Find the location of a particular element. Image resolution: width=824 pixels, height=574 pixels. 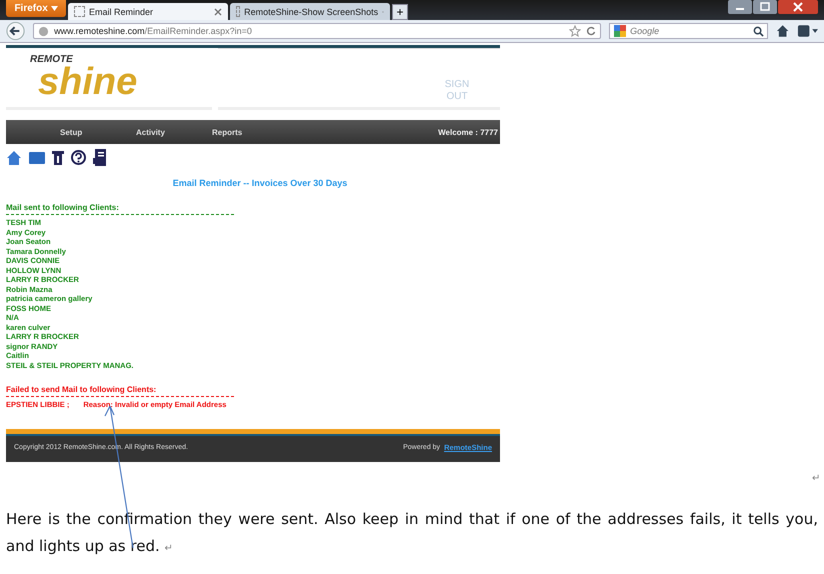

restore-icon is located at coordinates (765, 7).